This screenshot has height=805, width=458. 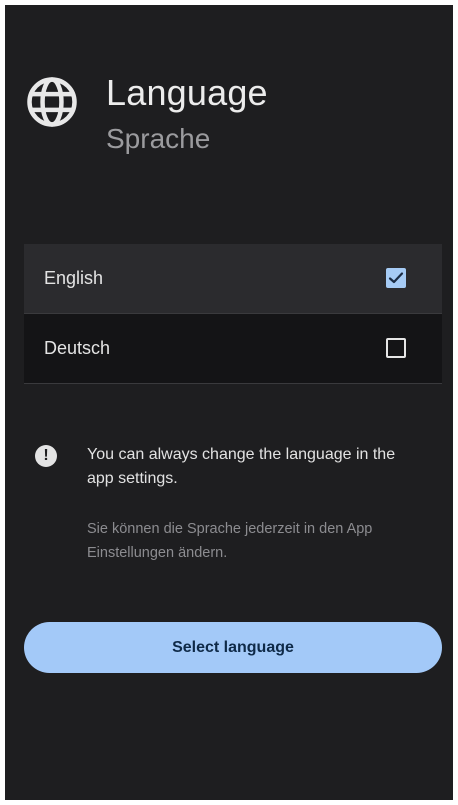 I want to click on select-language-button: Select language, so click(x=233, y=647).